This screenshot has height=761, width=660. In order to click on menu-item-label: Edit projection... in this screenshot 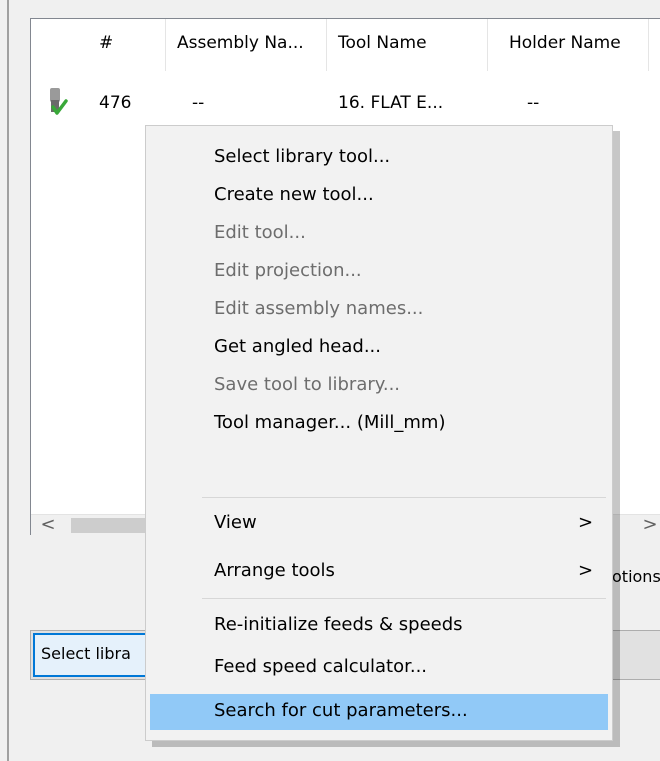, I will do `click(288, 270)`.